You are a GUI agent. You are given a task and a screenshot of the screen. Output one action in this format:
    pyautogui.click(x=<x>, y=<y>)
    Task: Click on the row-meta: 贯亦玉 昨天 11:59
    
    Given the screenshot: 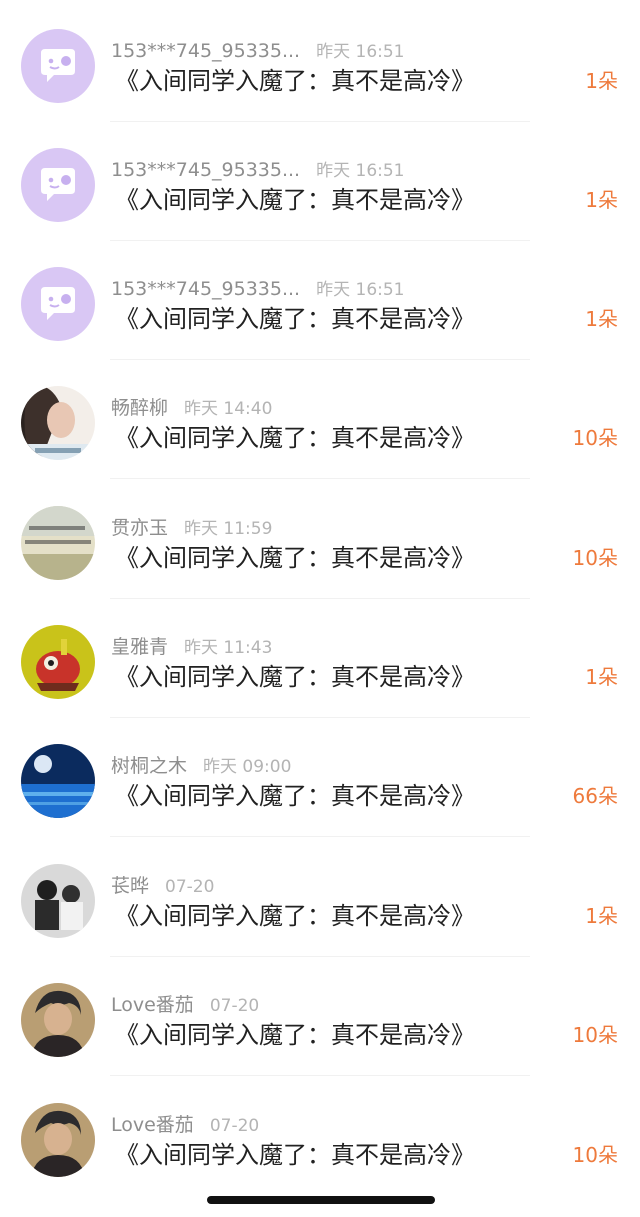 What is the action you would take?
    pyautogui.click(x=191, y=528)
    